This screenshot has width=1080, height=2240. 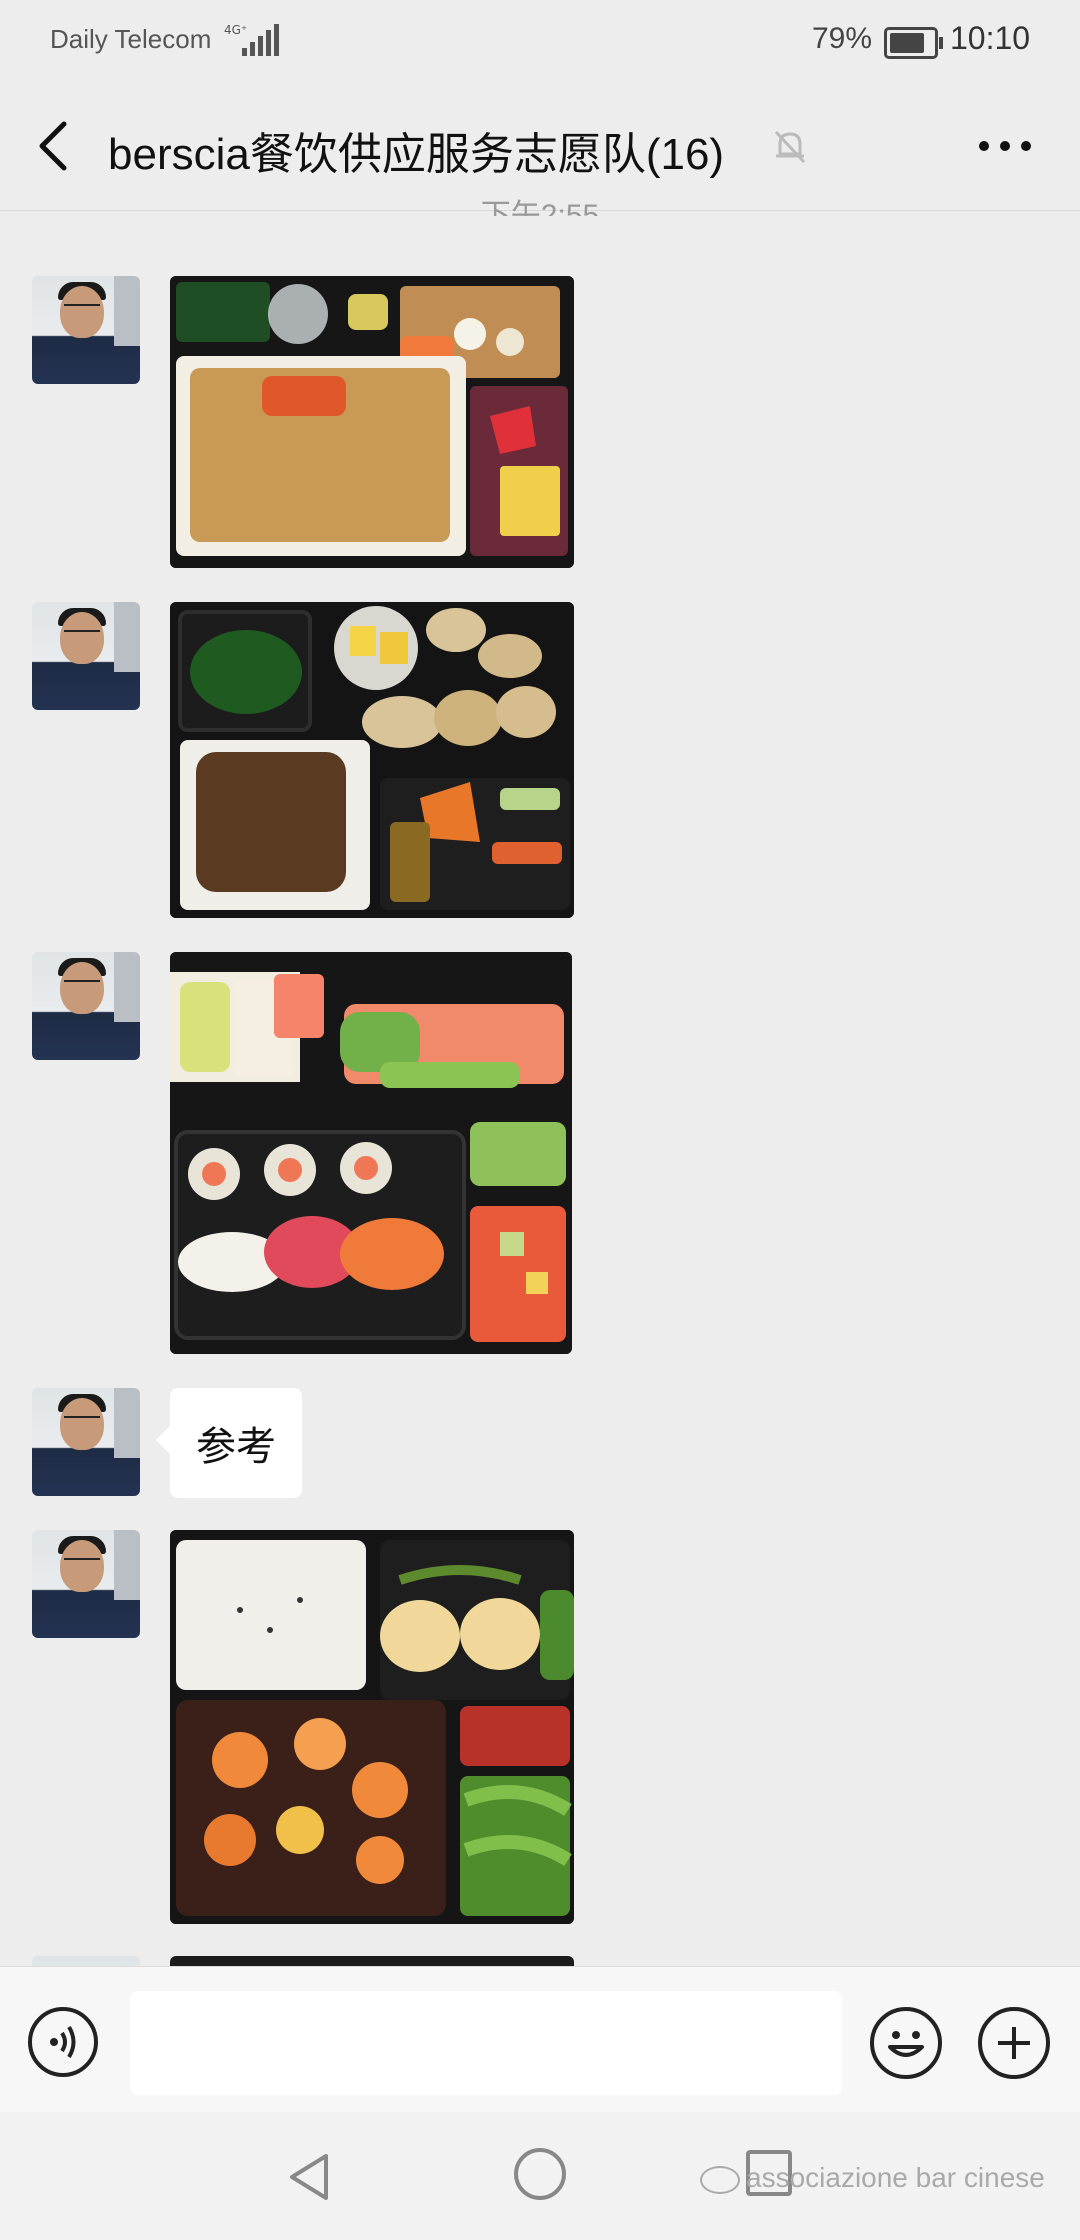 What do you see at coordinates (720, 2179) in the screenshot?
I see `wechat-icon` at bounding box center [720, 2179].